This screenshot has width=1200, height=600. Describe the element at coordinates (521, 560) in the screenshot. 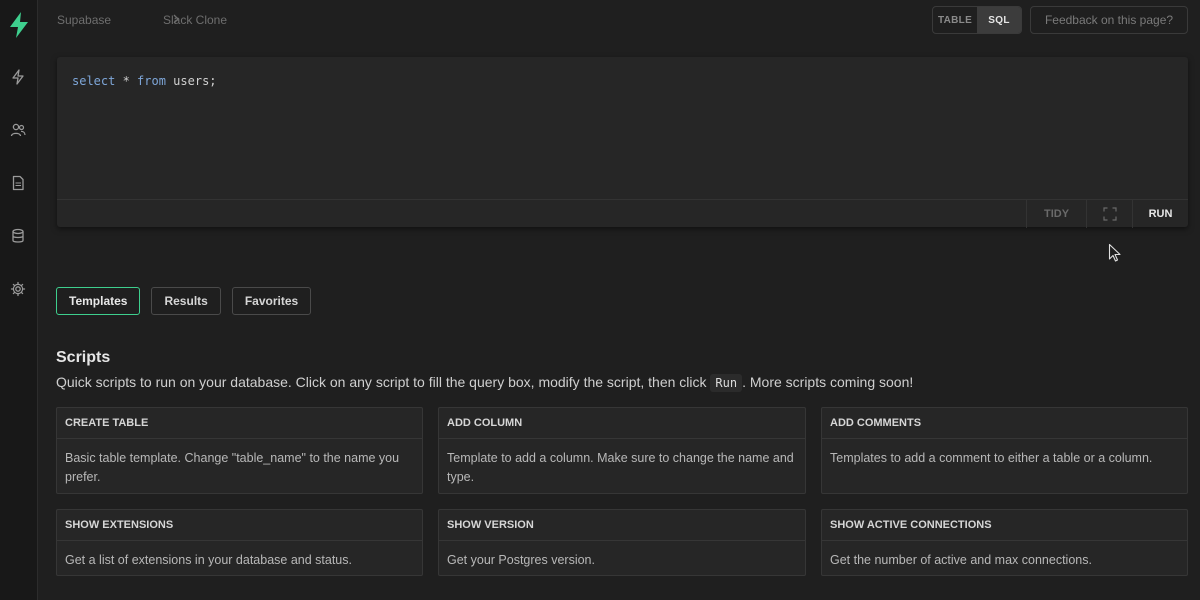

I see `card-description: Get your Postgres version.` at that location.